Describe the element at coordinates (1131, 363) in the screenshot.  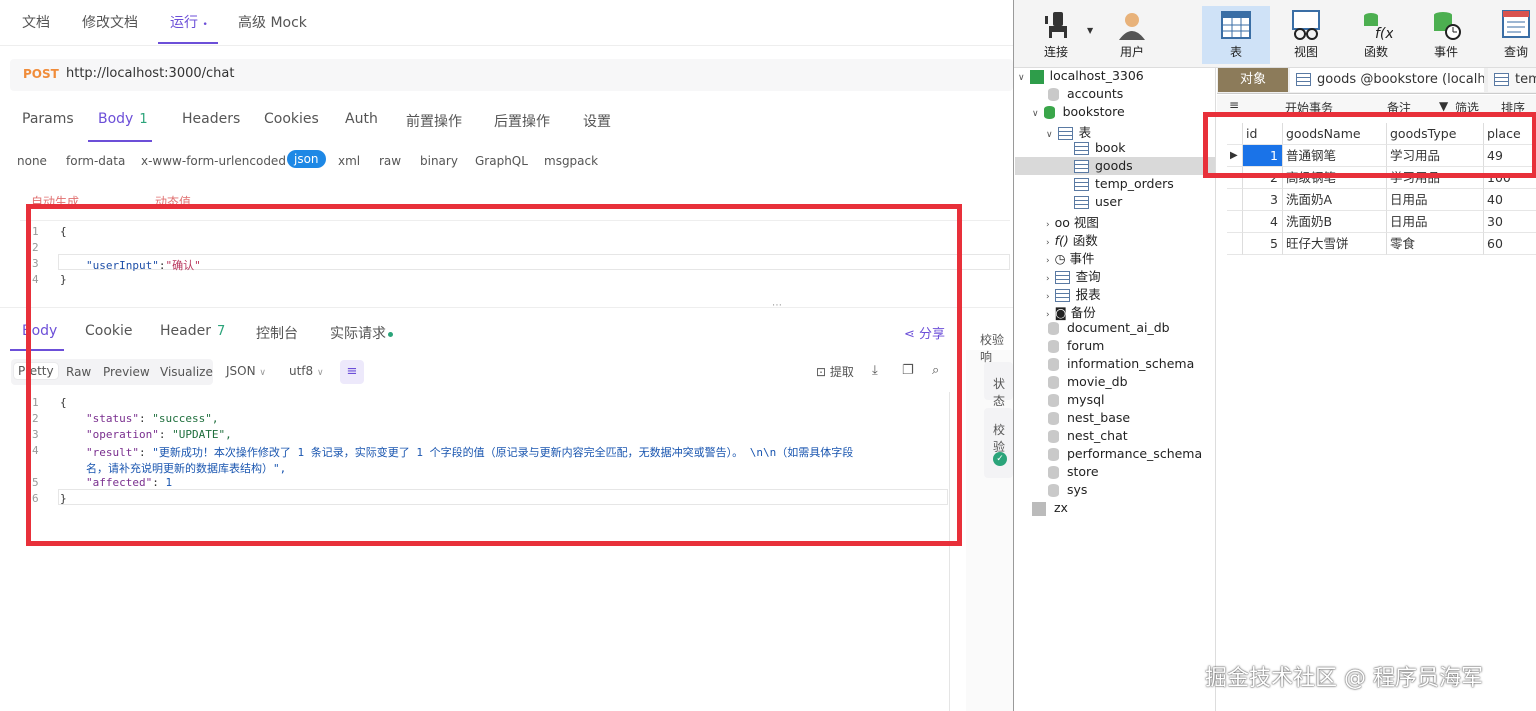
I see `tree-label: information_schema` at that location.